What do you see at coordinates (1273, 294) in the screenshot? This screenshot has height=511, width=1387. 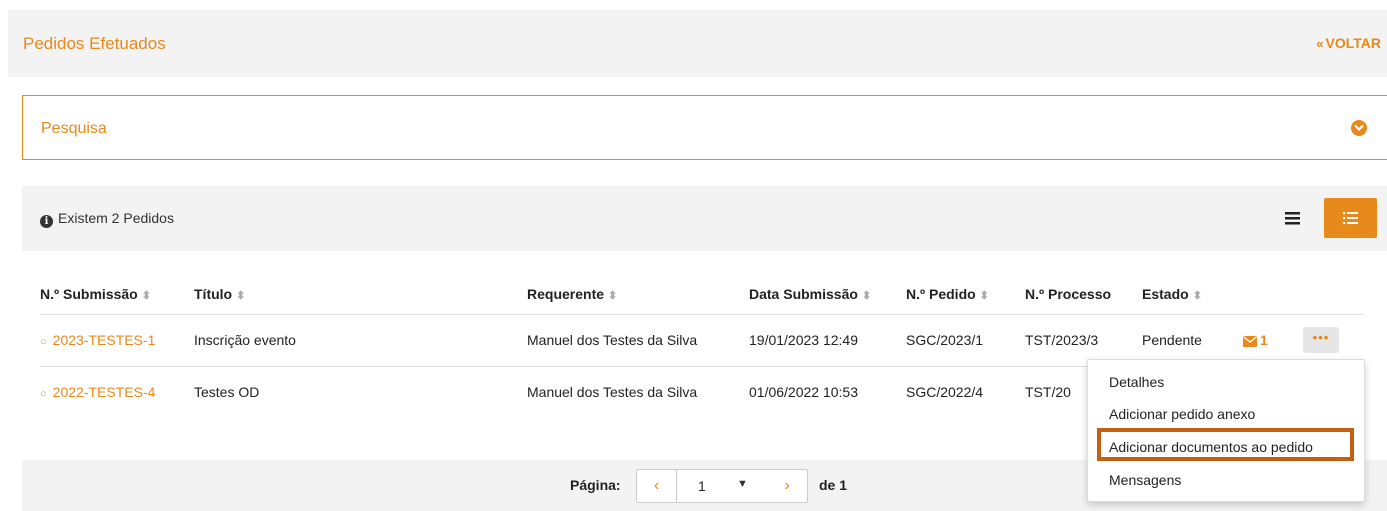 I see `column-header-messages` at bounding box center [1273, 294].